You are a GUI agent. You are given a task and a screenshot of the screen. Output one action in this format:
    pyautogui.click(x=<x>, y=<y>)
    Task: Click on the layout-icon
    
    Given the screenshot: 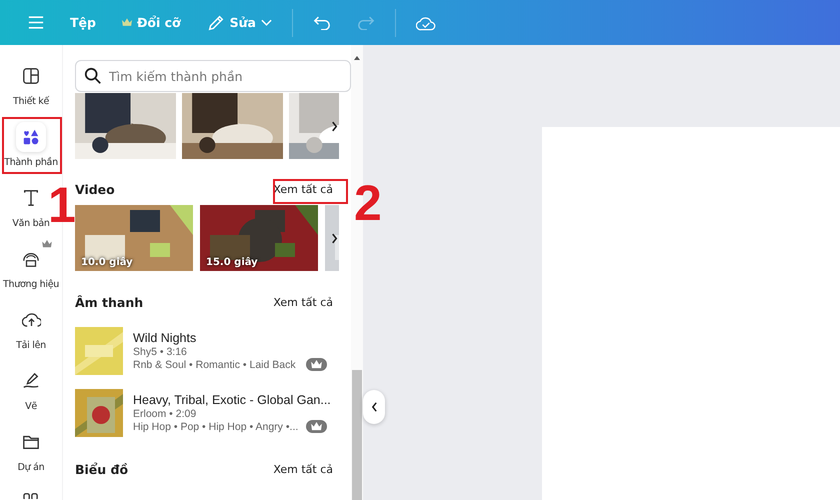 What is the action you would take?
    pyautogui.click(x=31, y=76)
    